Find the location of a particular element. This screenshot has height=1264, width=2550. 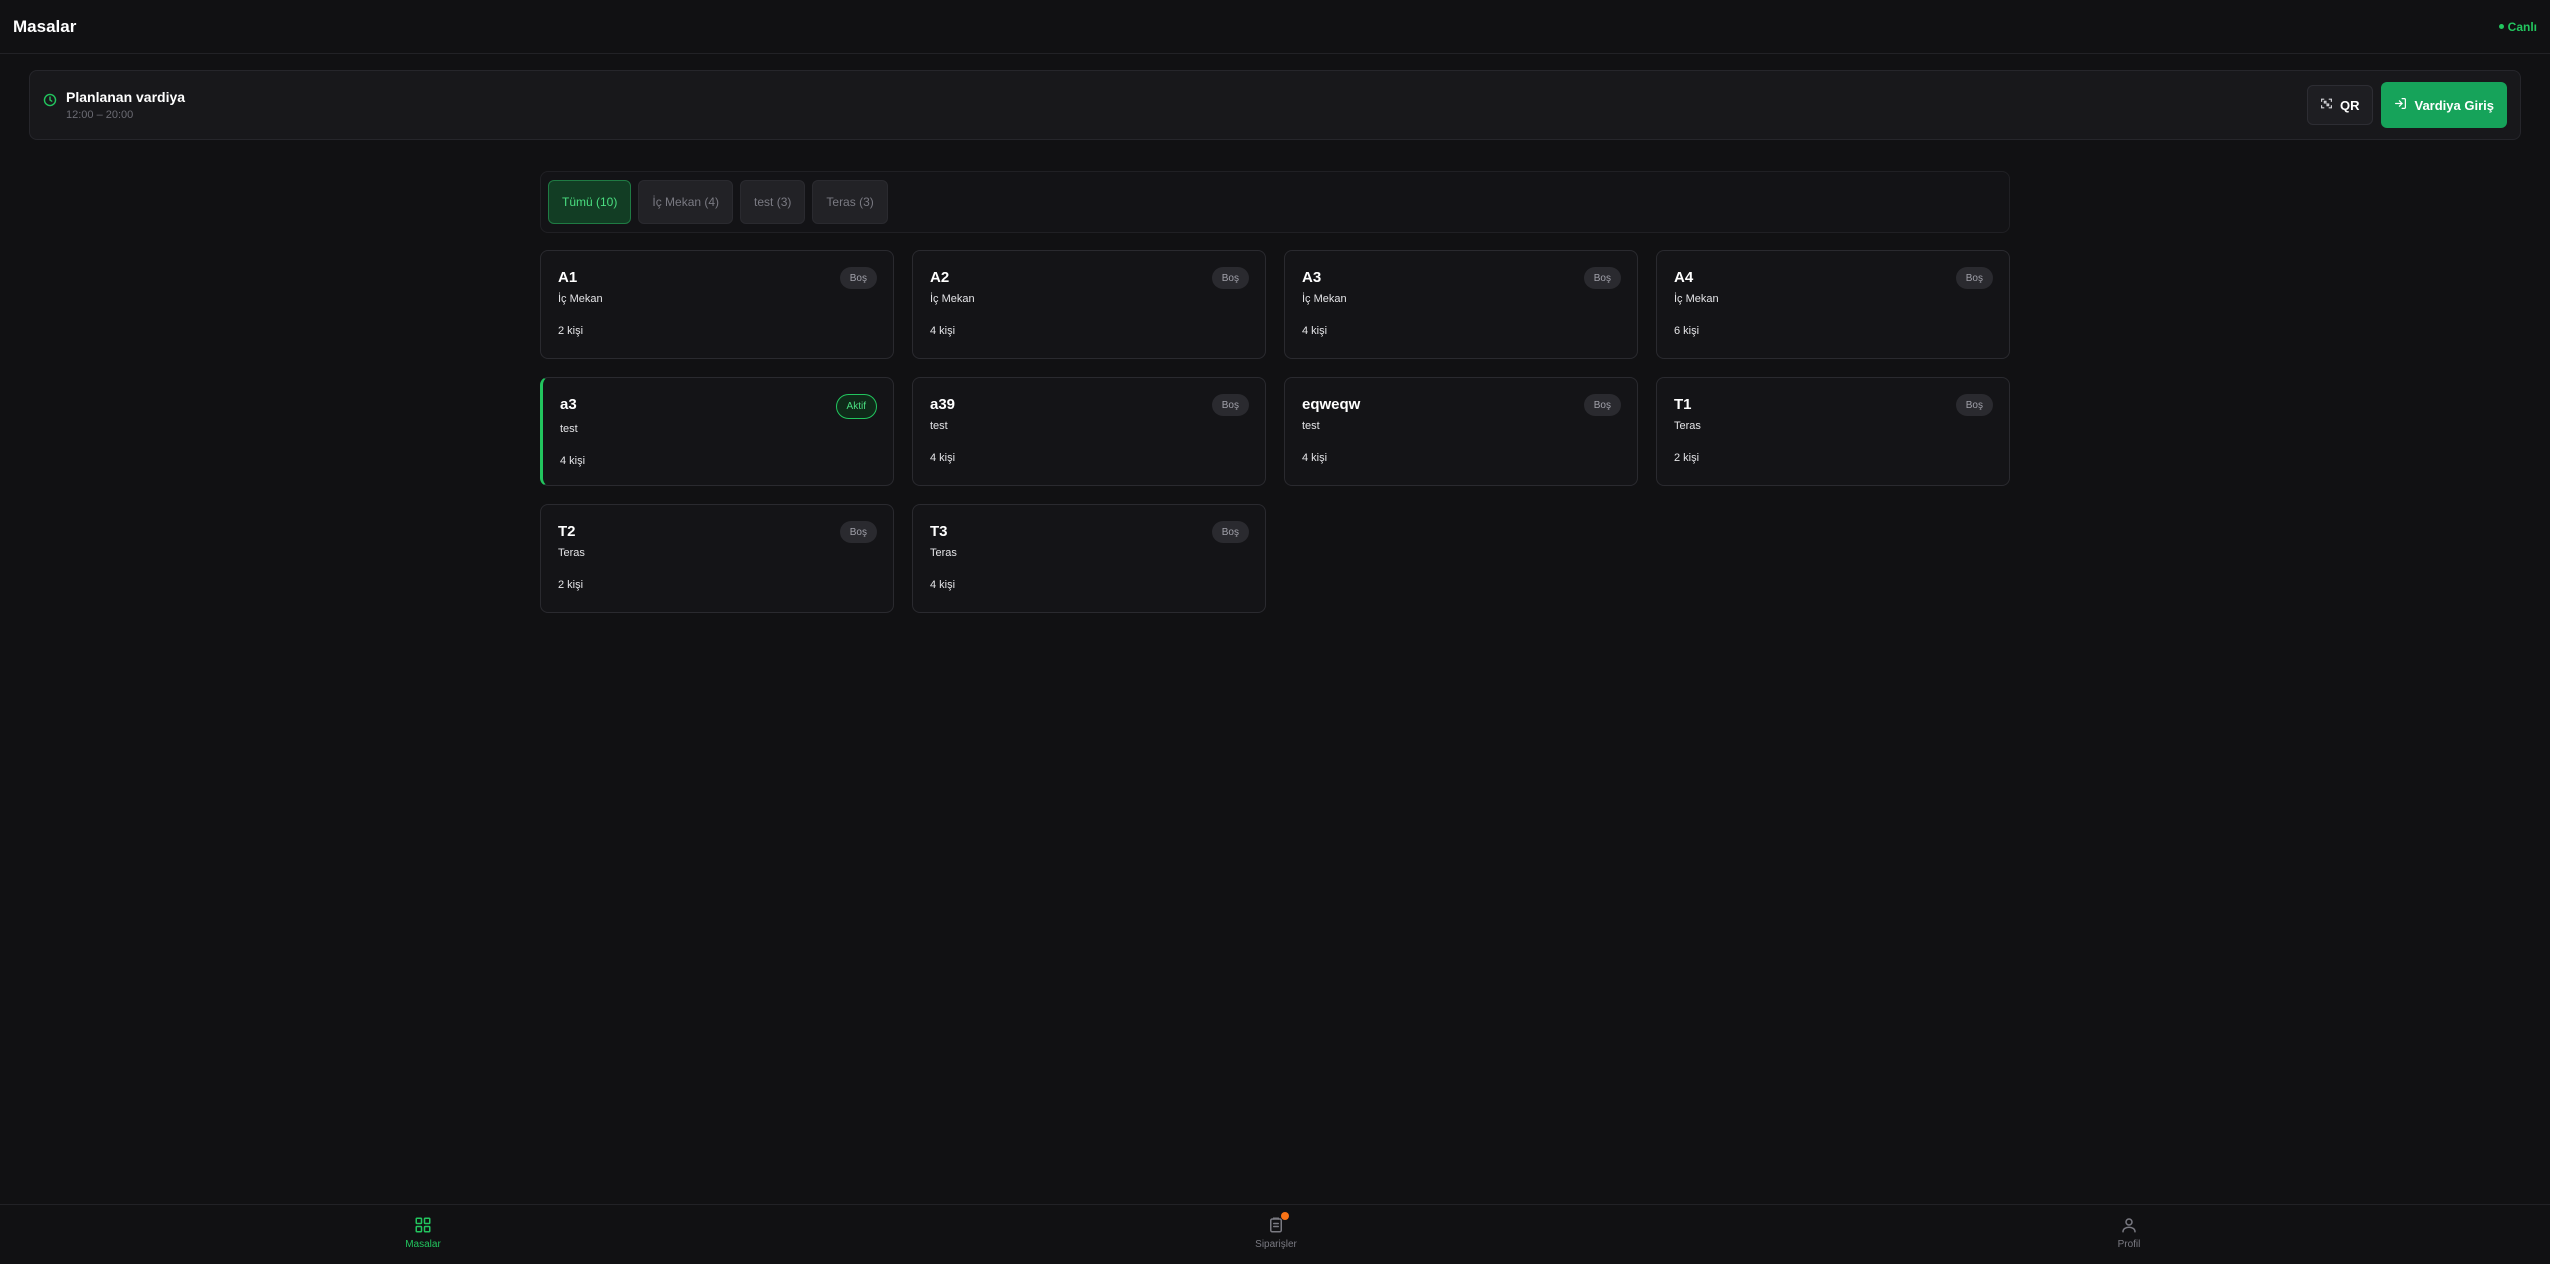

table-capacity: 6 kişi is located at coordinates (1687, 331).